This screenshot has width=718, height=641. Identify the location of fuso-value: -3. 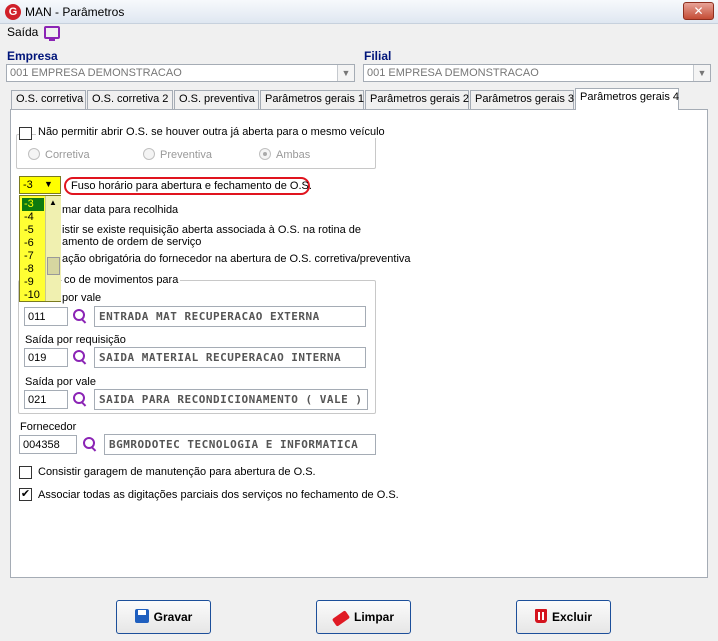
(28, 185).